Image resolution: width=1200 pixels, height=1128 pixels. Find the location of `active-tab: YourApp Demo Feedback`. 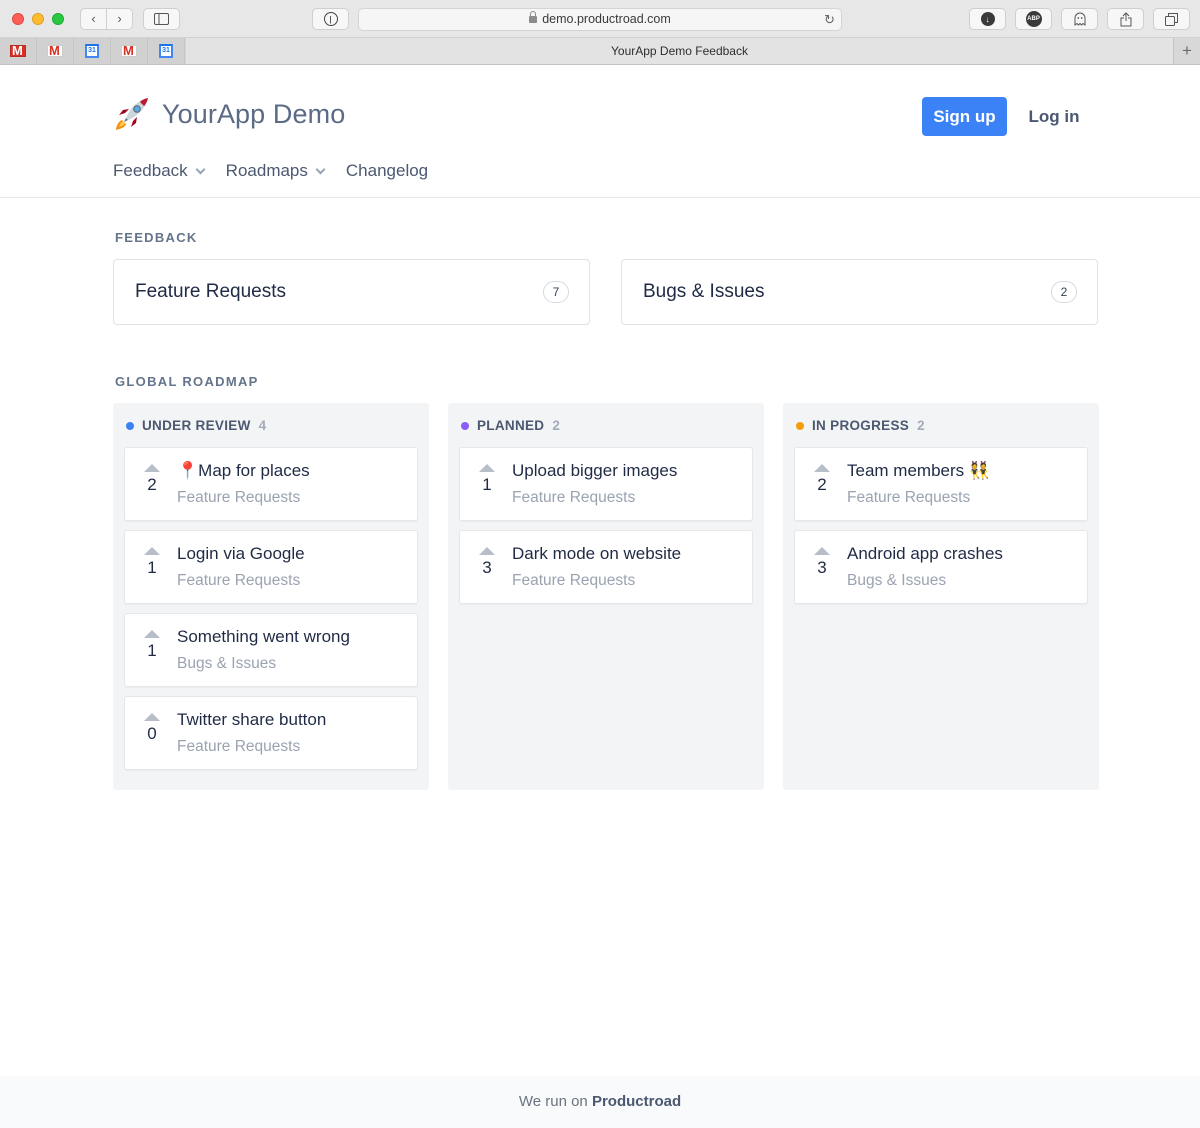

active-tab: YourApp Demo Feedback is located at coordinates (679, 51).